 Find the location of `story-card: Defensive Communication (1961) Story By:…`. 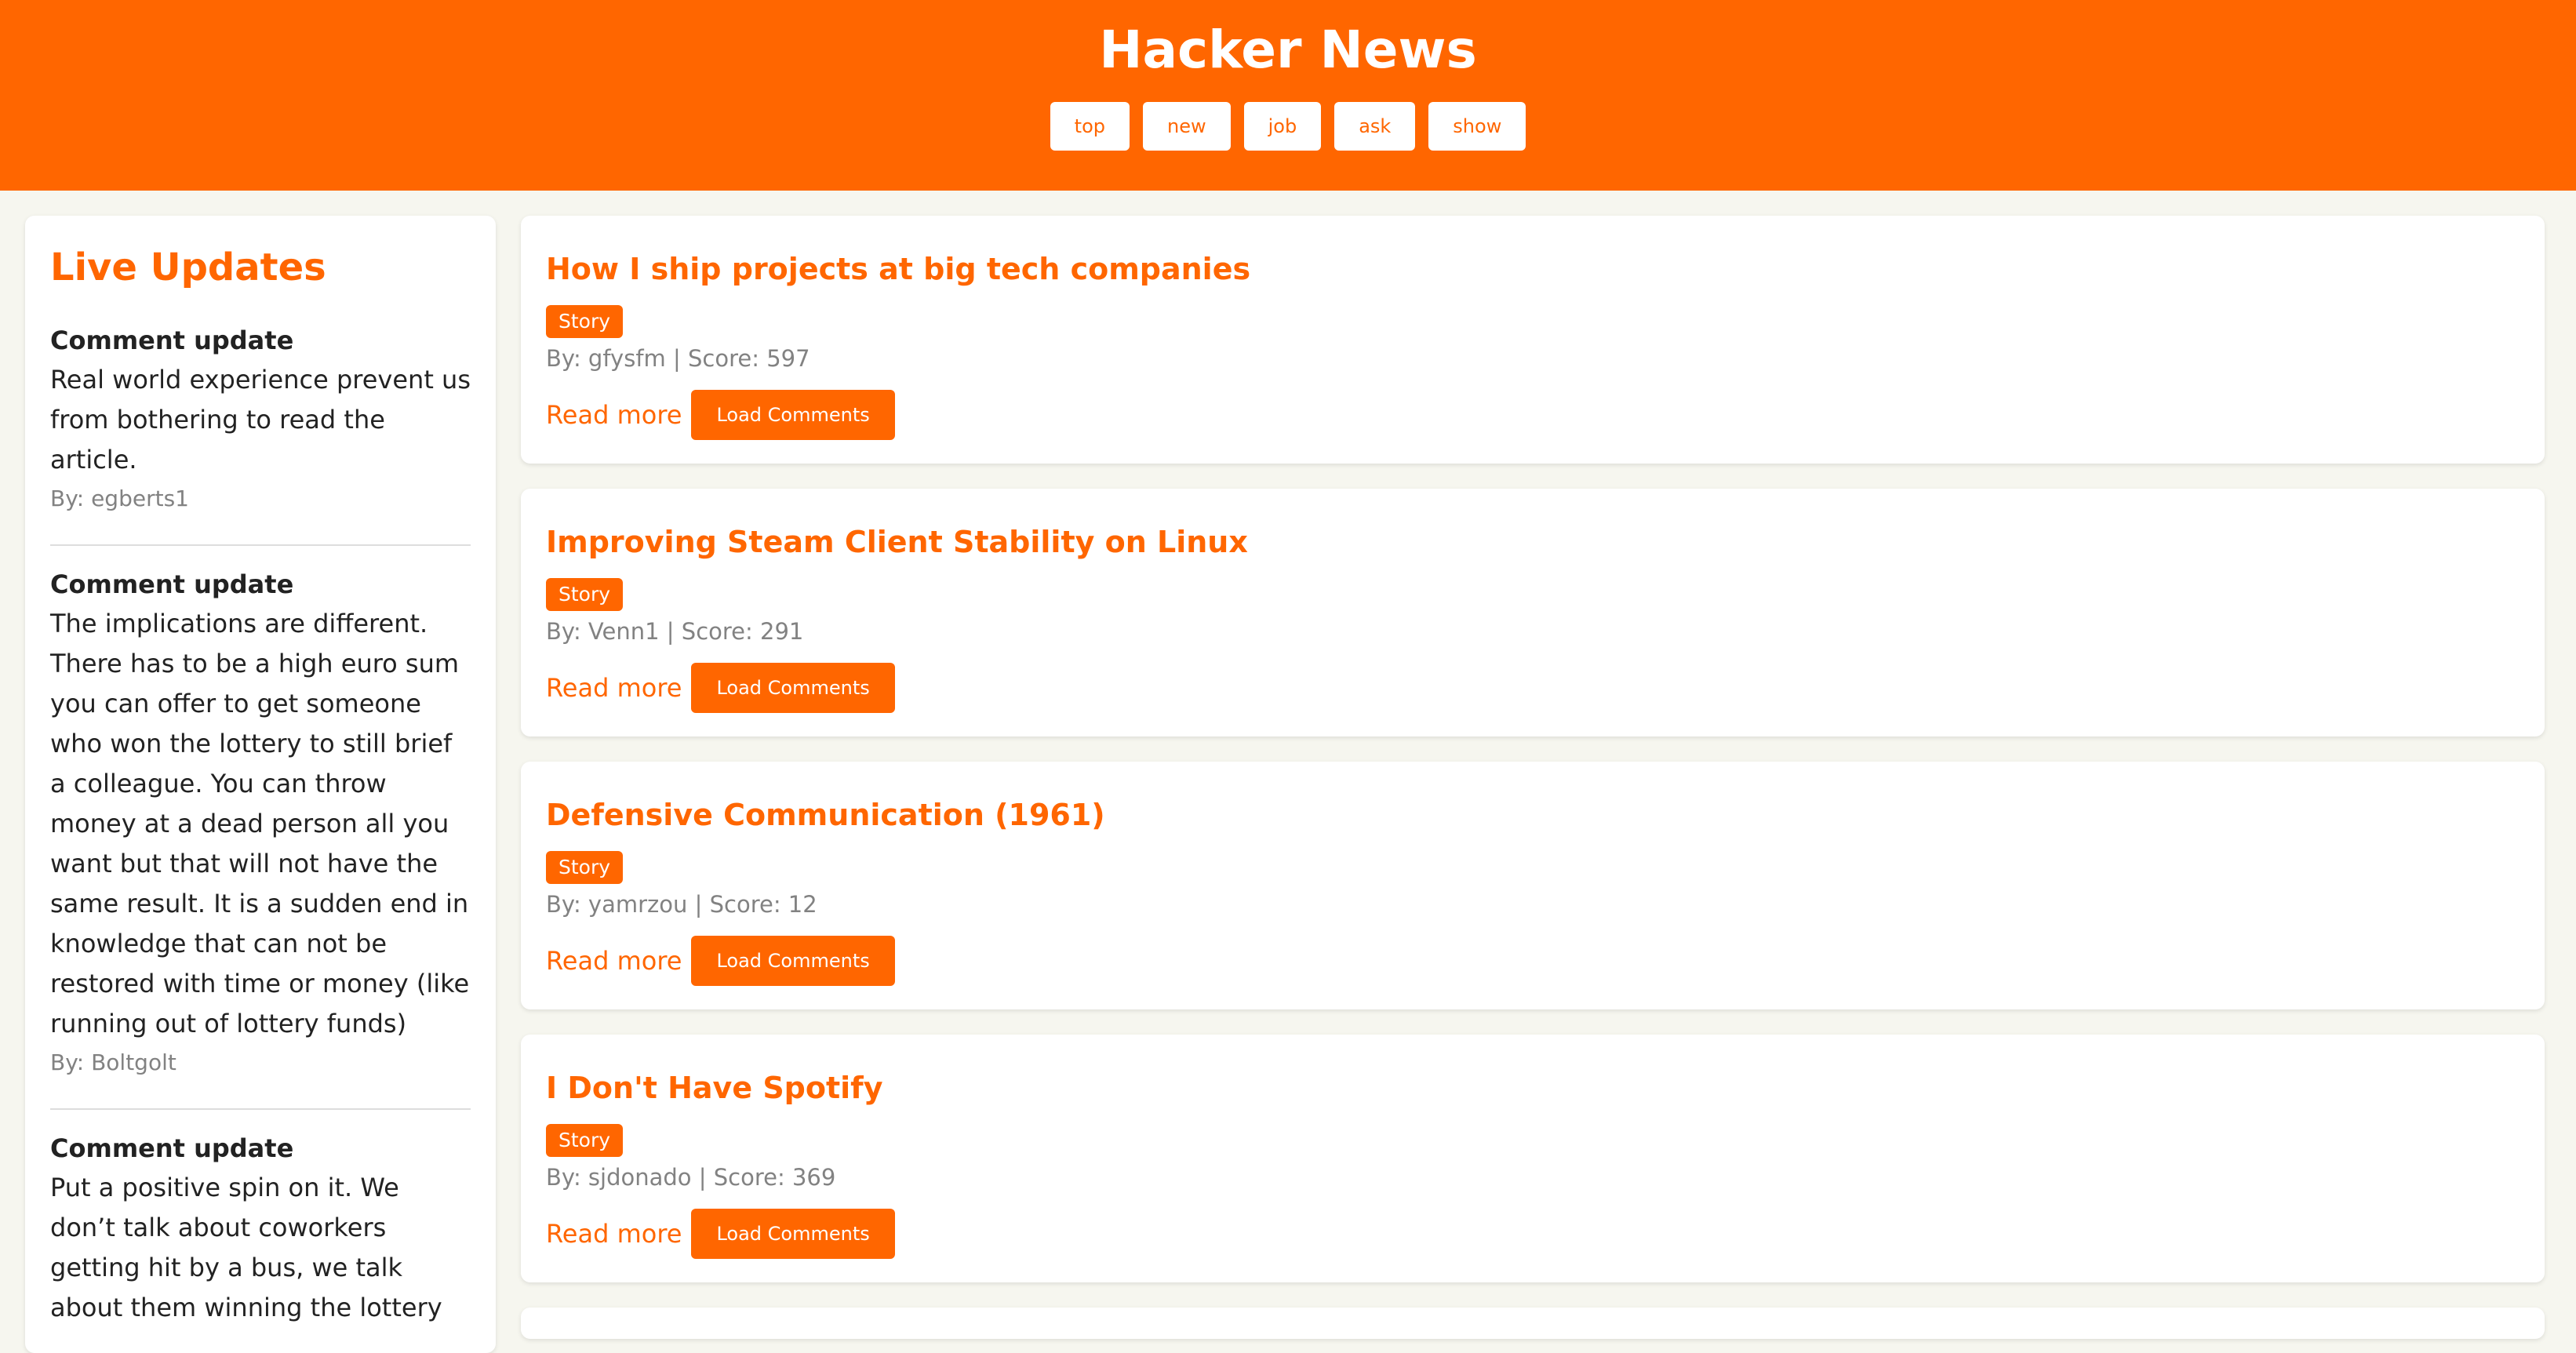

story-card: Defensive Communication (1961) Story By:… is located at coordinates (1533, 885).